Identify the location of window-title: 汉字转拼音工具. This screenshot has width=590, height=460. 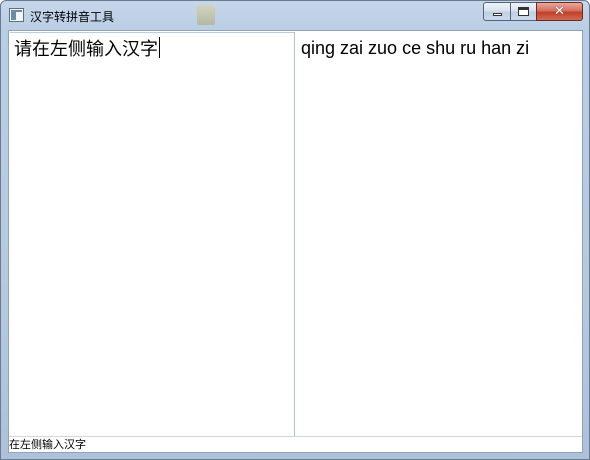
(72, 17).